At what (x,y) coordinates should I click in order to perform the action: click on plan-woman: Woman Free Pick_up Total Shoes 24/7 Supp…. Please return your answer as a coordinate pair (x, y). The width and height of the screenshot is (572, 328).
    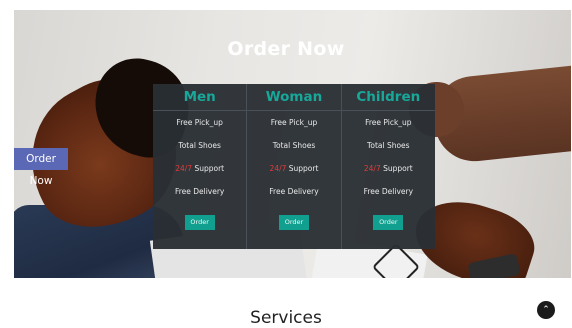
    Looking at the image, I should click on (294, 166).